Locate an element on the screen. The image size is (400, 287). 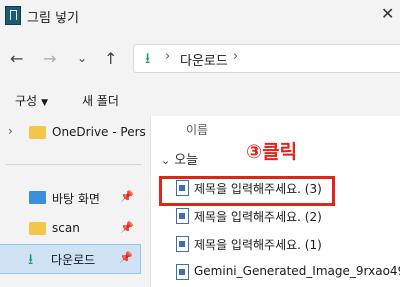
up-arrow-icon: ↑ is located at coordinates (110, 58).